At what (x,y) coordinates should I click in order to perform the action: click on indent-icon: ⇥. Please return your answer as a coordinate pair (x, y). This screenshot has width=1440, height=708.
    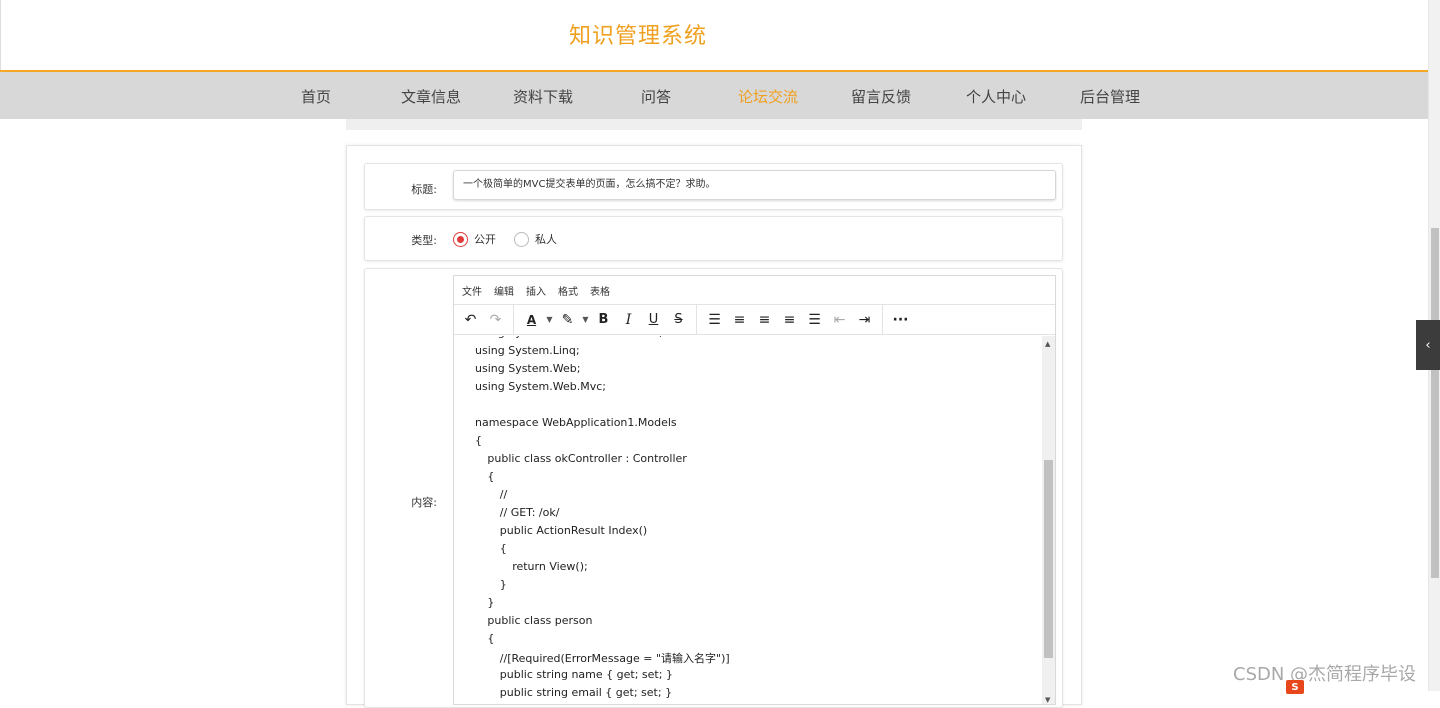
    Looking at the image, I should click on (864, 320).